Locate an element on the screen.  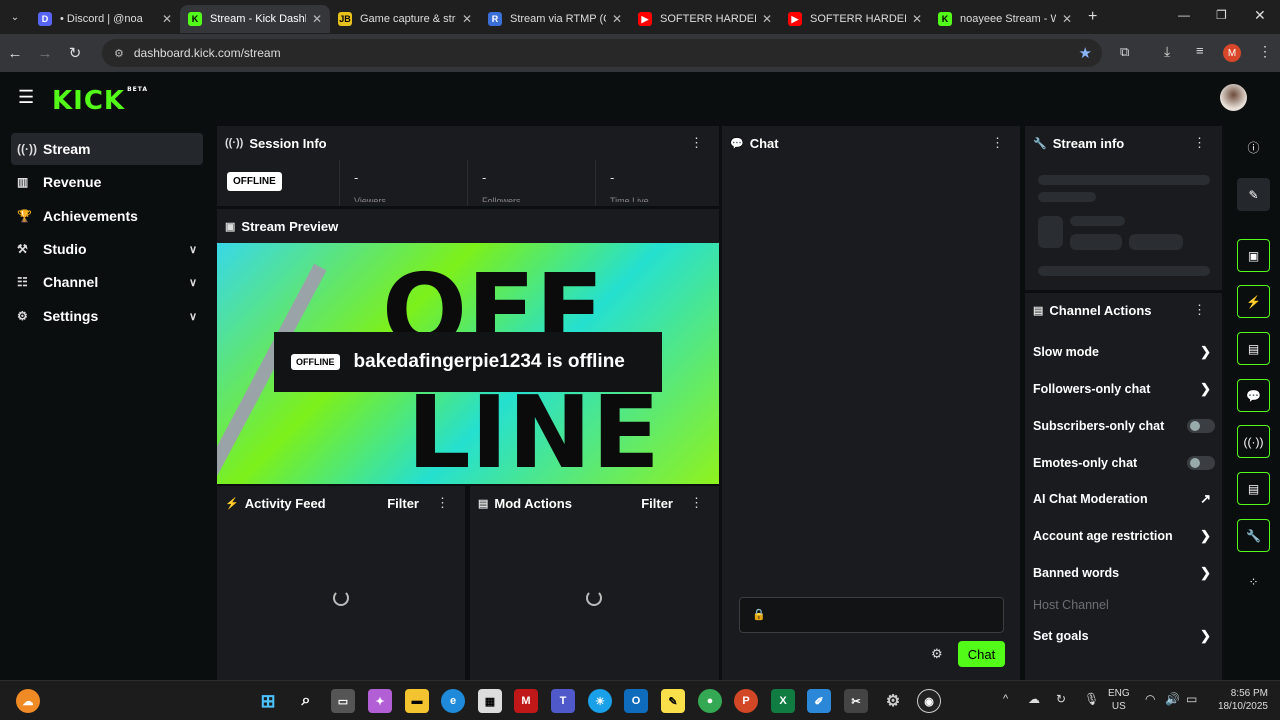
sidebar-item-revenue: ▥ Revenue is located at coordinates (107, 182).